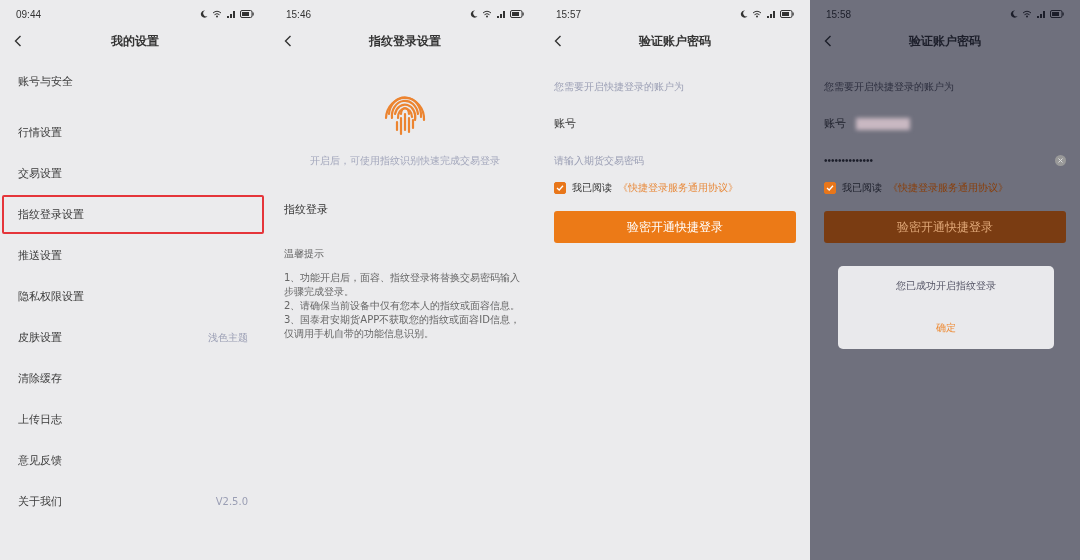 The image size is (1080, 560). Describe the element at coordinates (228, 337) in the screenshot. I see `item-value: 浅色主题` at that location.